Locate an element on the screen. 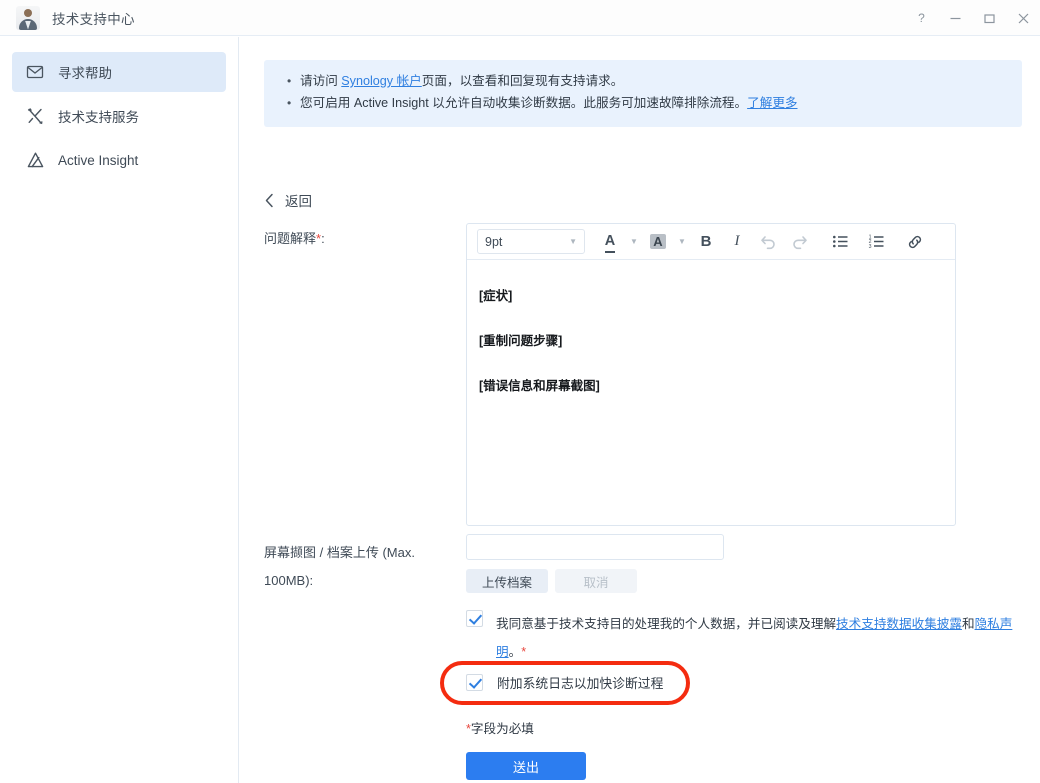 The image size is (1040, 783). required-note-text: 字段为必填 is located at coordinates (502, 729).